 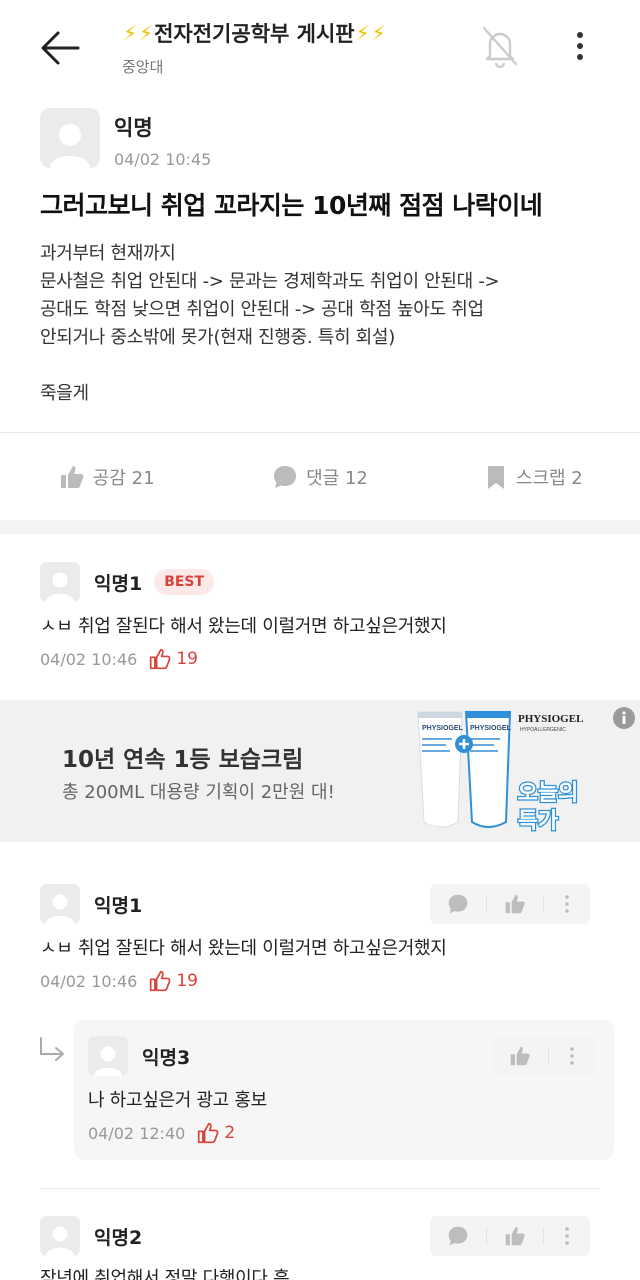 I want to click on comment-text: 작년에 취업해서 정말 다행이다 흑, so click(x=165, y=1274).